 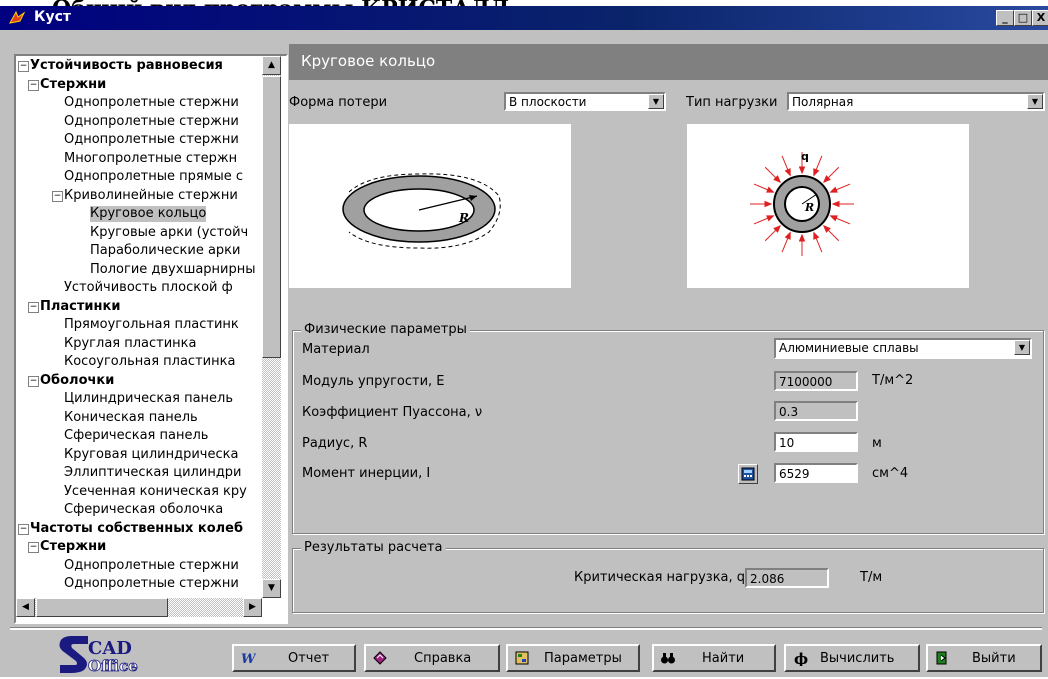 I want to click on svg-text: W, so click(x=248, y=659).